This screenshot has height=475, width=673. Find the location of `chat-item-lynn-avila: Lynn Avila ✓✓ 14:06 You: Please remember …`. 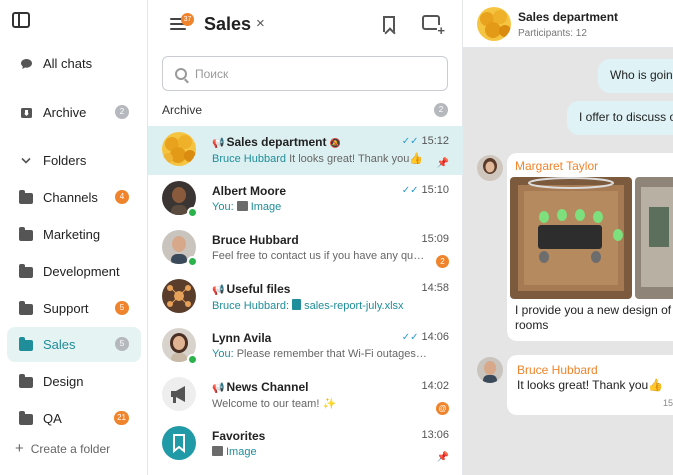

chat-item-lynn-avila: Lynn Avila ✓✓ 14:06 You: Please remember … is located at coordinates (305, 346).